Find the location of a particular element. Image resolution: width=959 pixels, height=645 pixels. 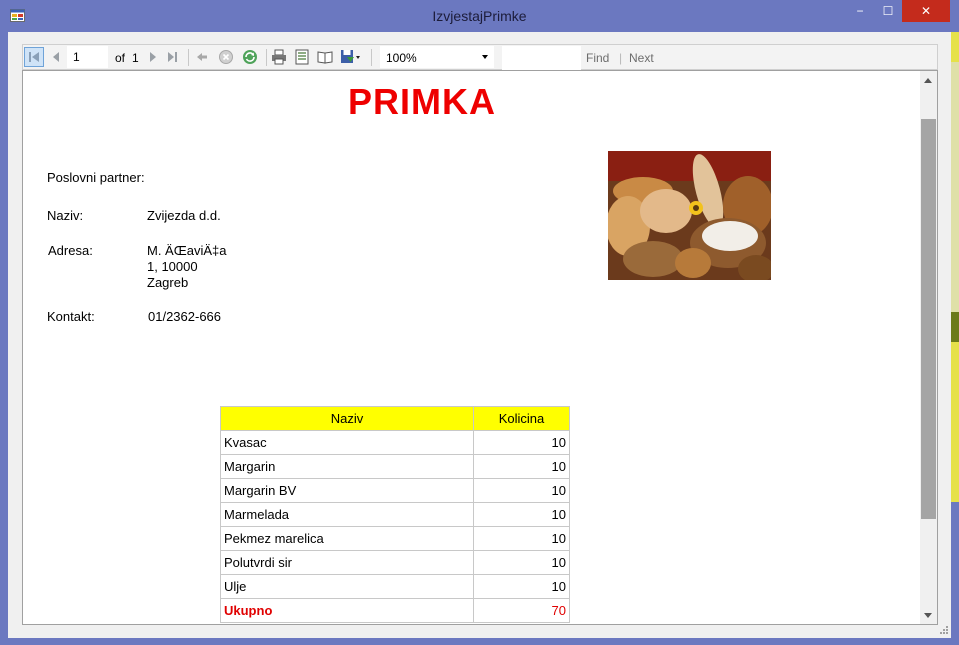

table-row: Ulje 10 is located at coordinates (395, 586).